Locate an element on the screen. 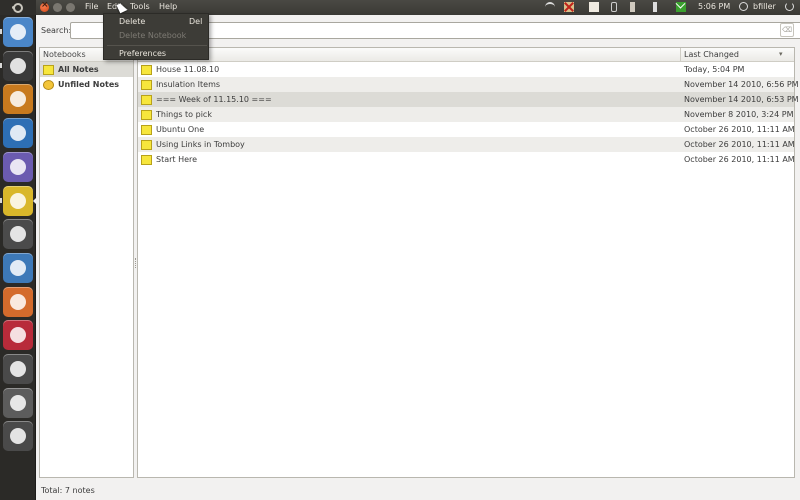  files-icon is located at coordinates (18, 402).